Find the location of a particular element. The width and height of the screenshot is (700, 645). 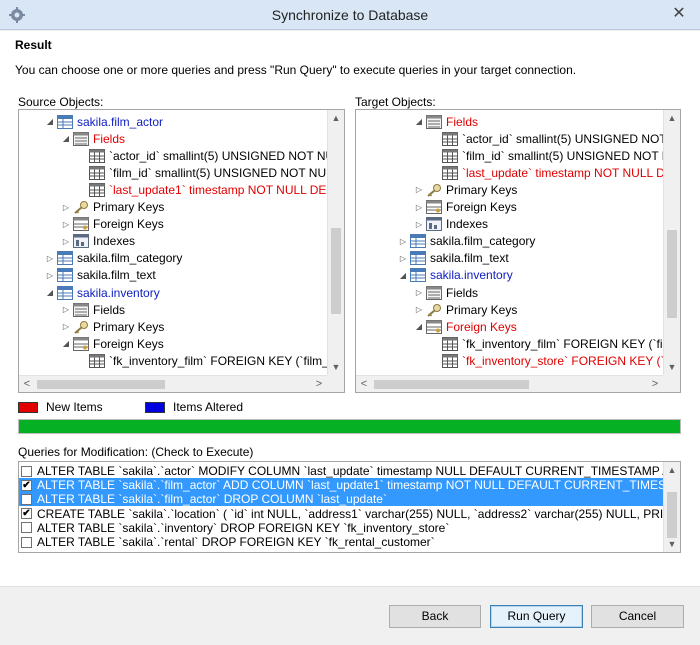

tree-item-label: Fields is located at coordinates (462, 121).